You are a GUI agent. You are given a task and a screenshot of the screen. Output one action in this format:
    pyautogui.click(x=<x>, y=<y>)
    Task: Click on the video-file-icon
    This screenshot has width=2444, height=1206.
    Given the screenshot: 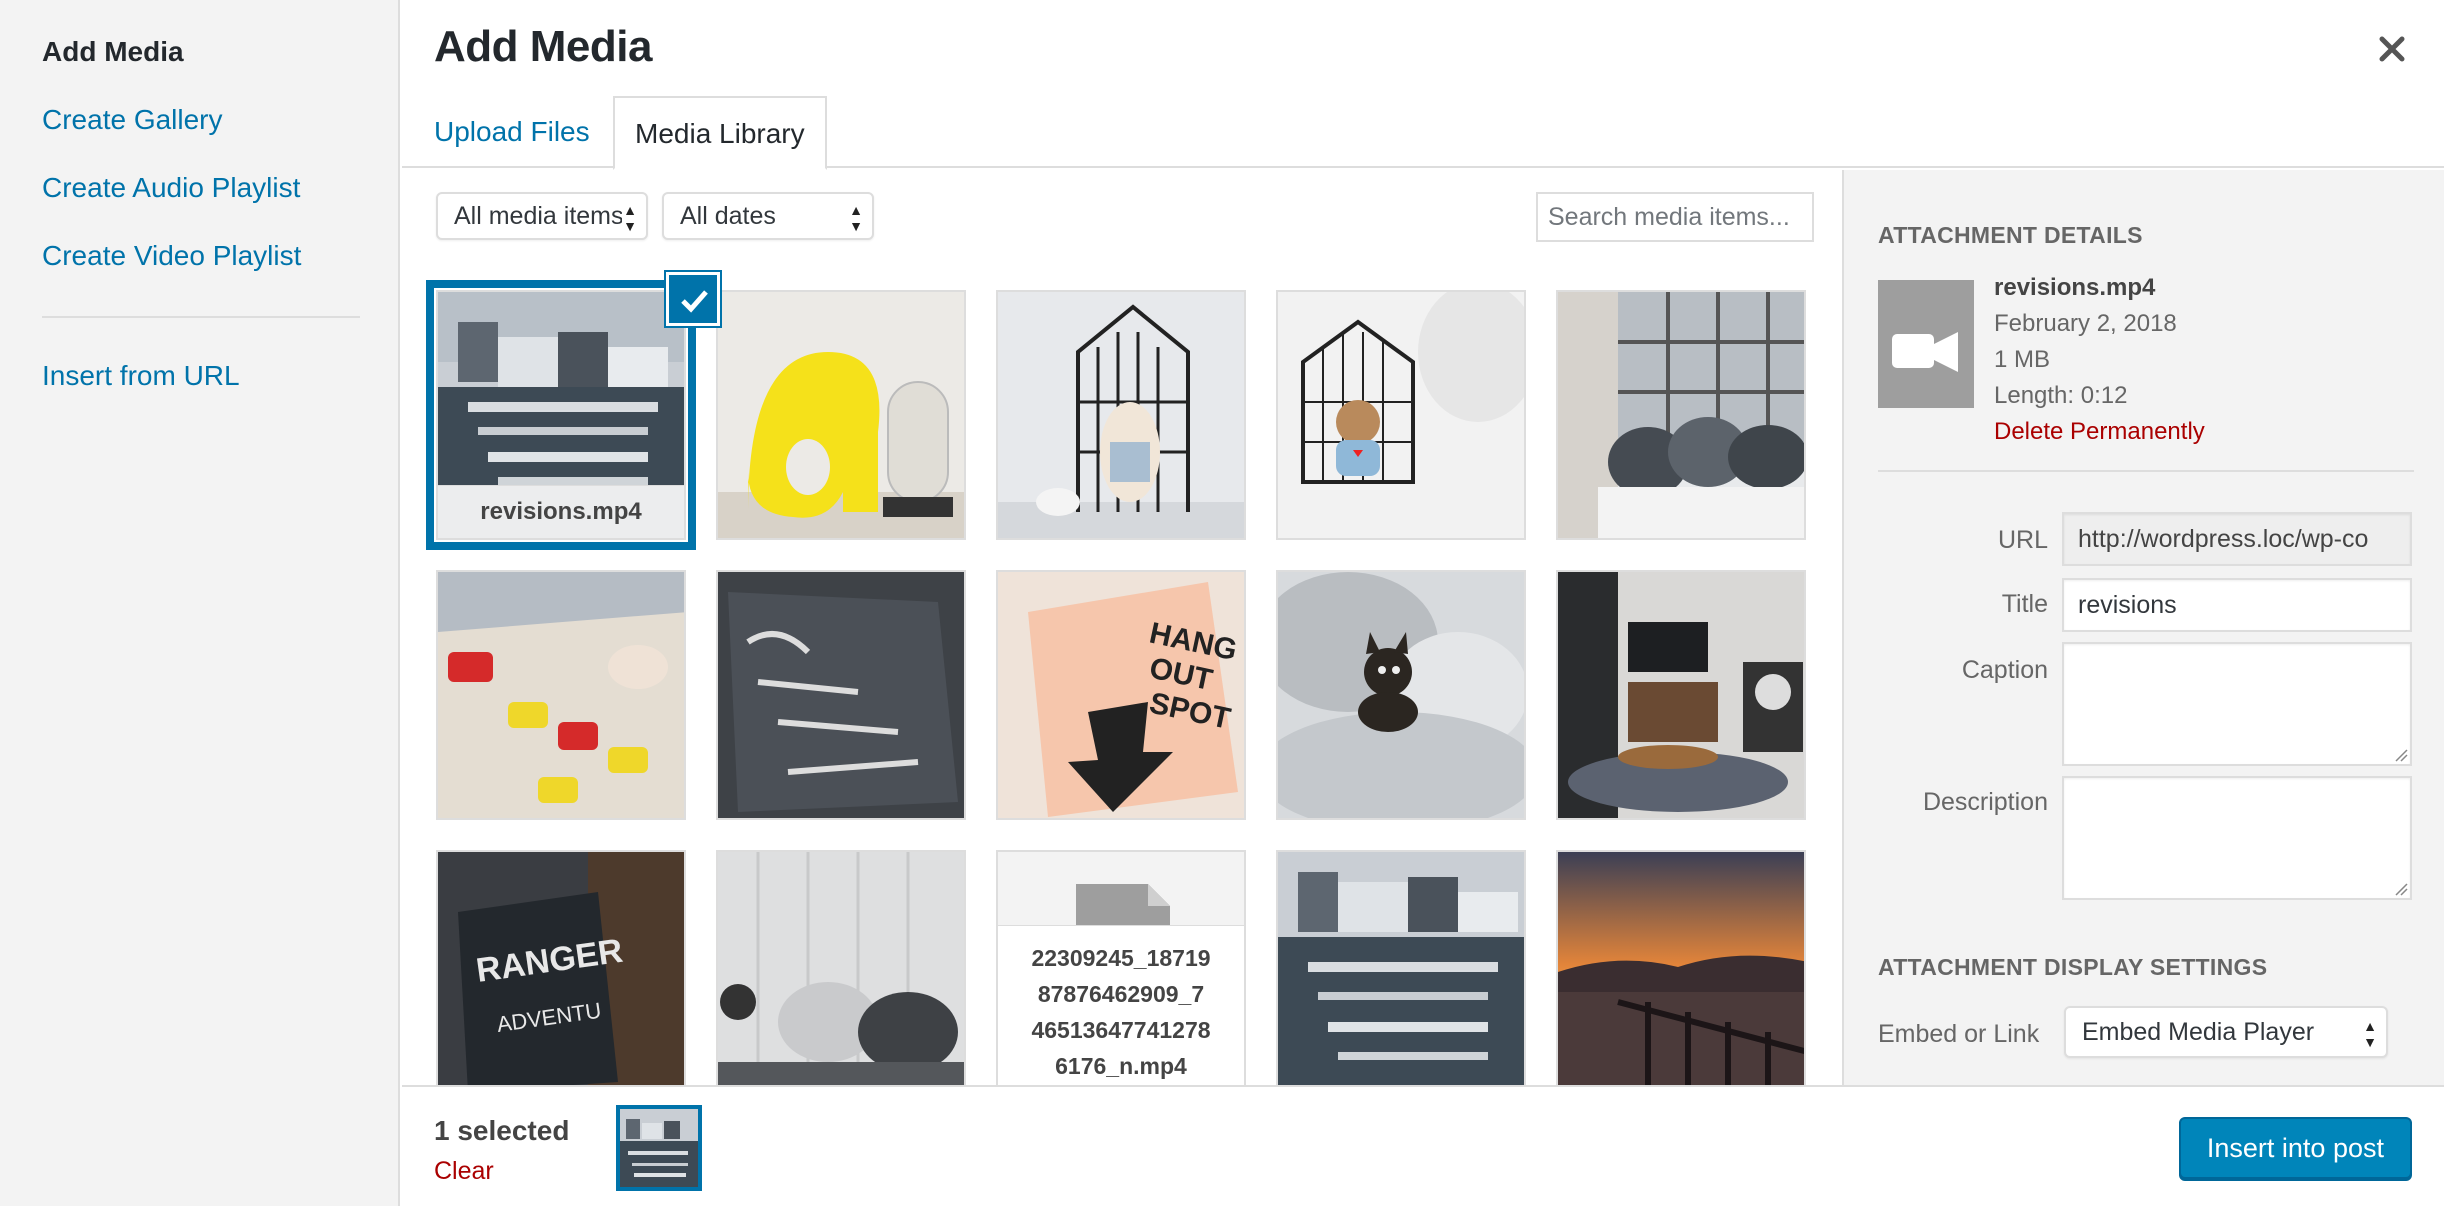 What is the action you would take?
    pyautogui.click(x=1926, y=344)
    